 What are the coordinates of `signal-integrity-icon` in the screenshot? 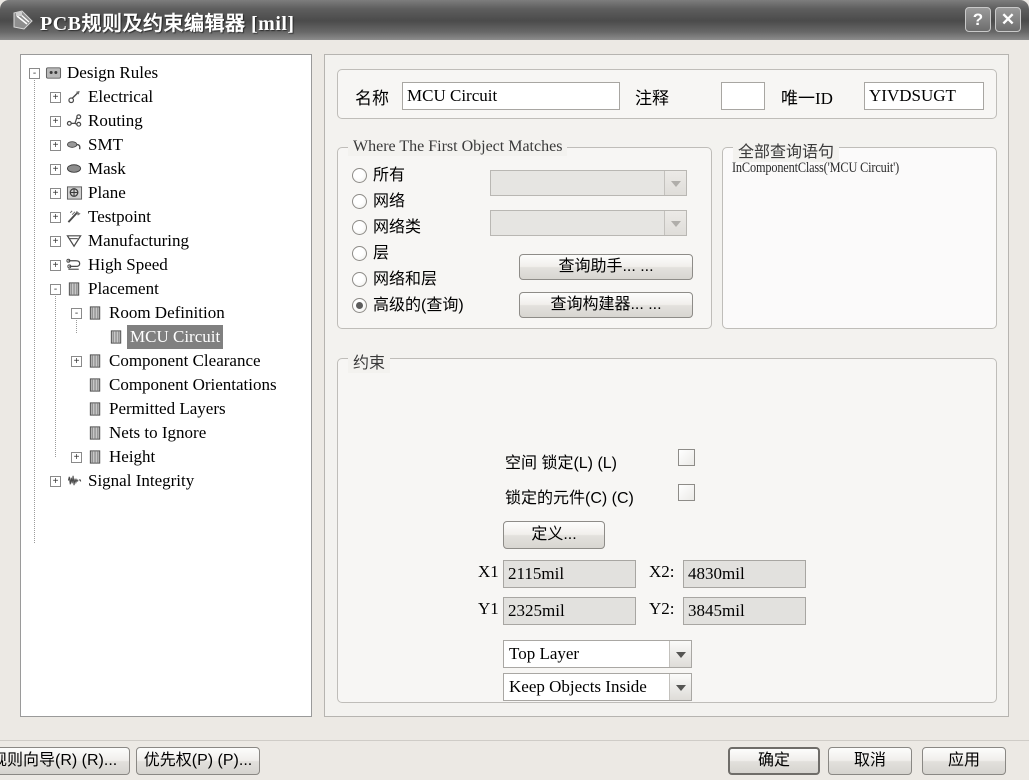 It's located at (74, 480).